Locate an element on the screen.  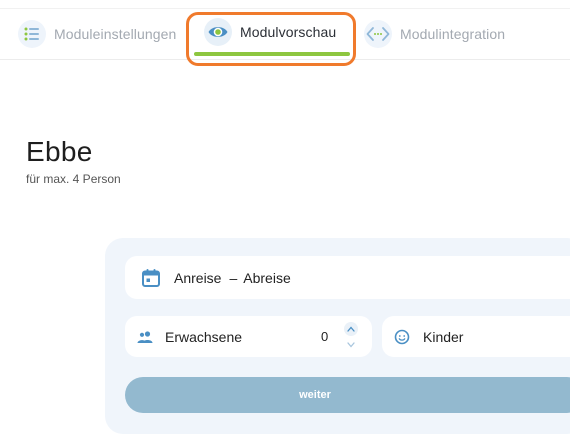
people-icon is located at coordinates (145, 337).